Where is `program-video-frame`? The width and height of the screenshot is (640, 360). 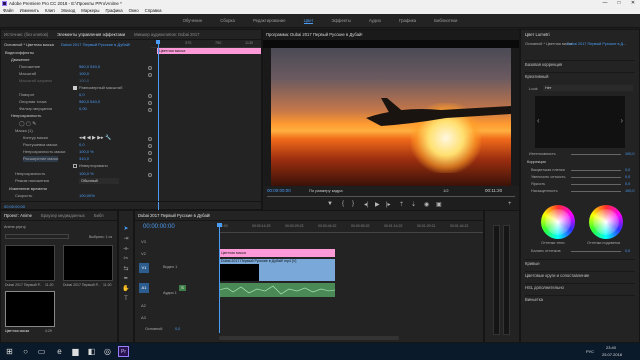
program-video-frame is located at coordinates (391, 117).